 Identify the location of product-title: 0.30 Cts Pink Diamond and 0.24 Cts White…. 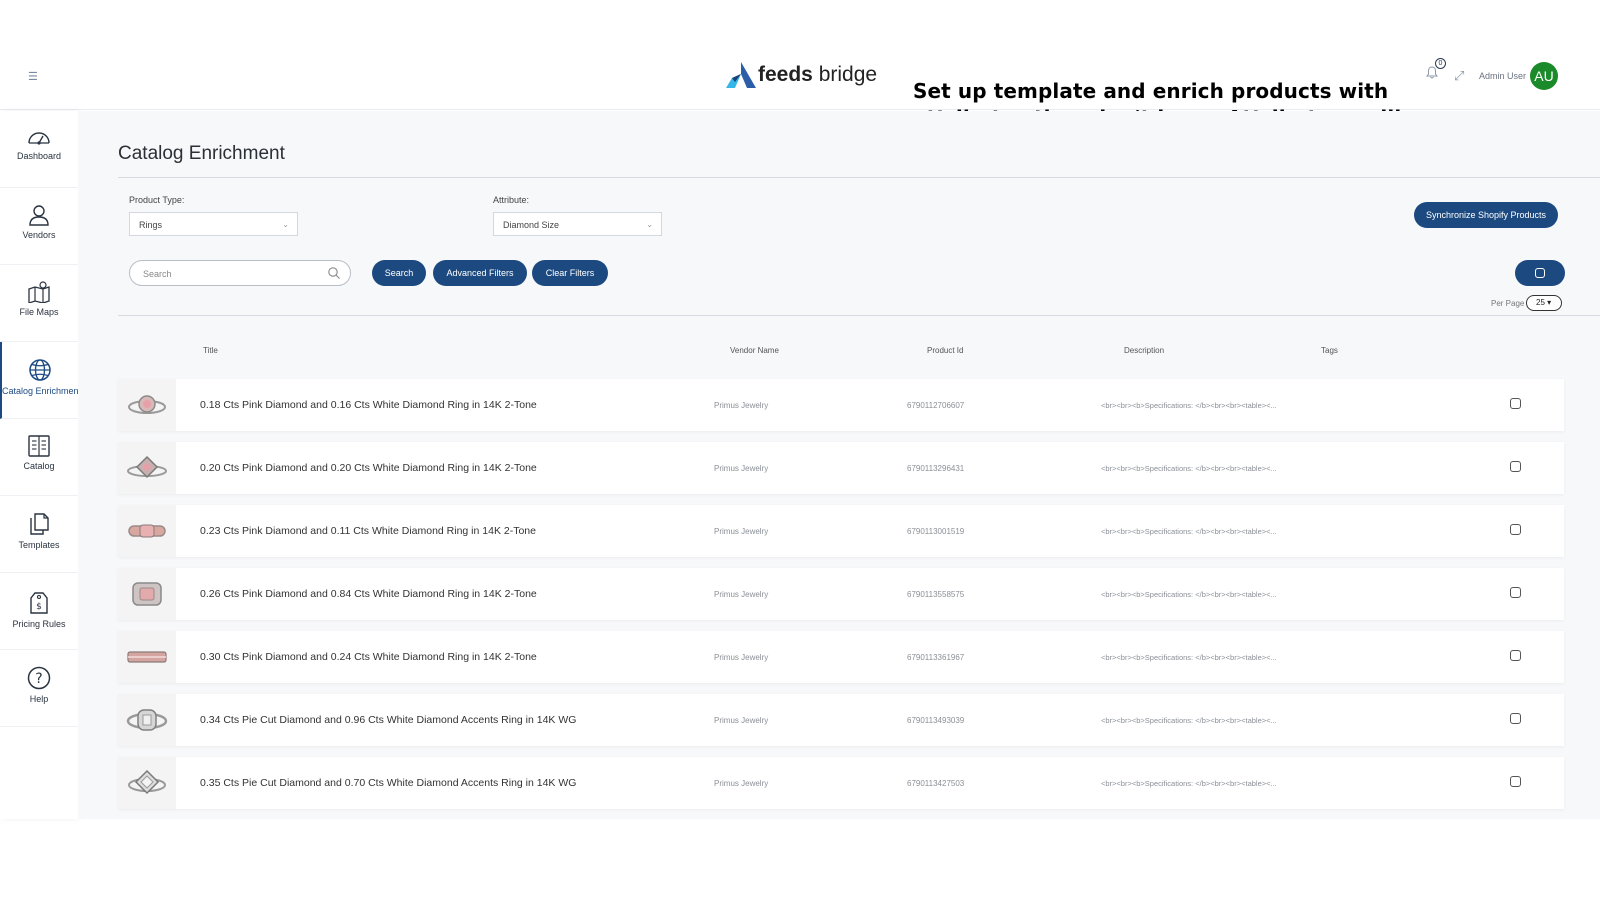
(368, 657).